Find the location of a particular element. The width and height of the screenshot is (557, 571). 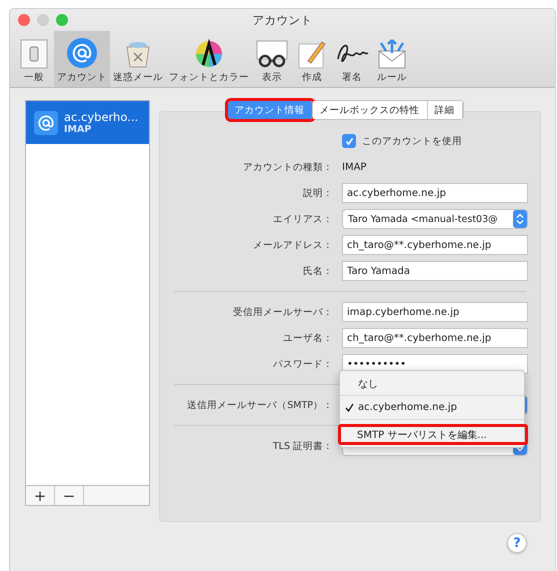

toolbar-item: アカウント is located at coordinates (82, 59).